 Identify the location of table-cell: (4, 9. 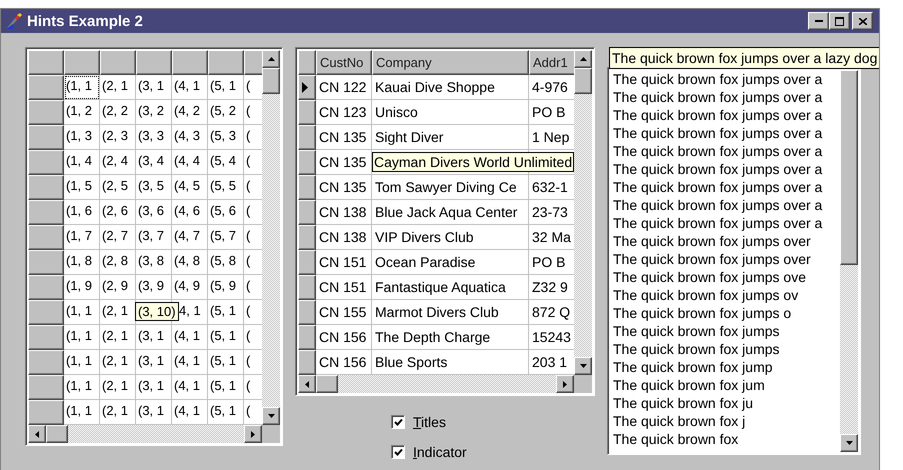
(190, 287).